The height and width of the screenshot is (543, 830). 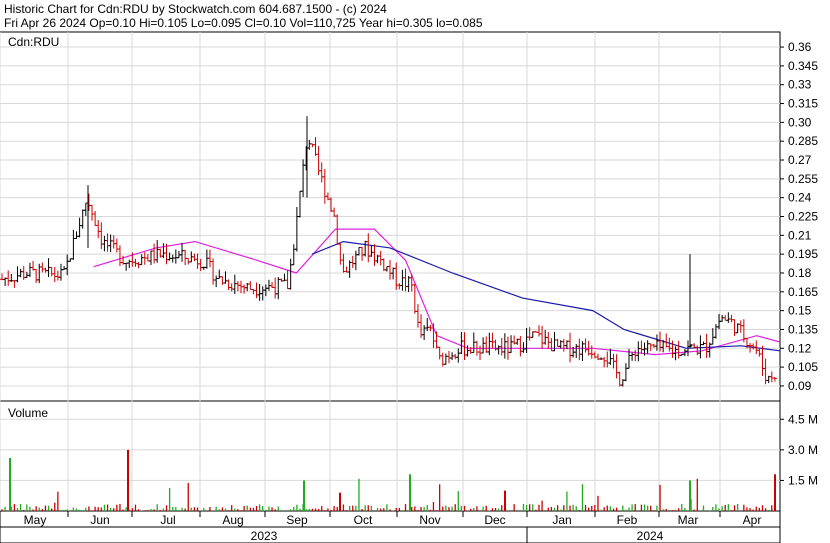 What do you see at coordinates (752, 520) in the screenshot?
I see `x-month-label: Apr` at bounding box center [752, 520].